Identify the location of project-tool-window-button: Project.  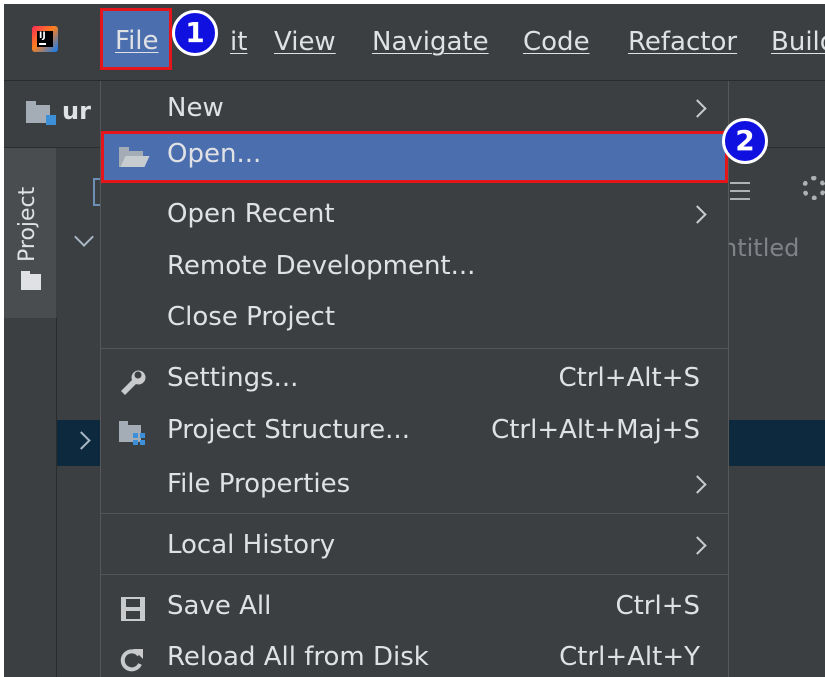
(28, 217).